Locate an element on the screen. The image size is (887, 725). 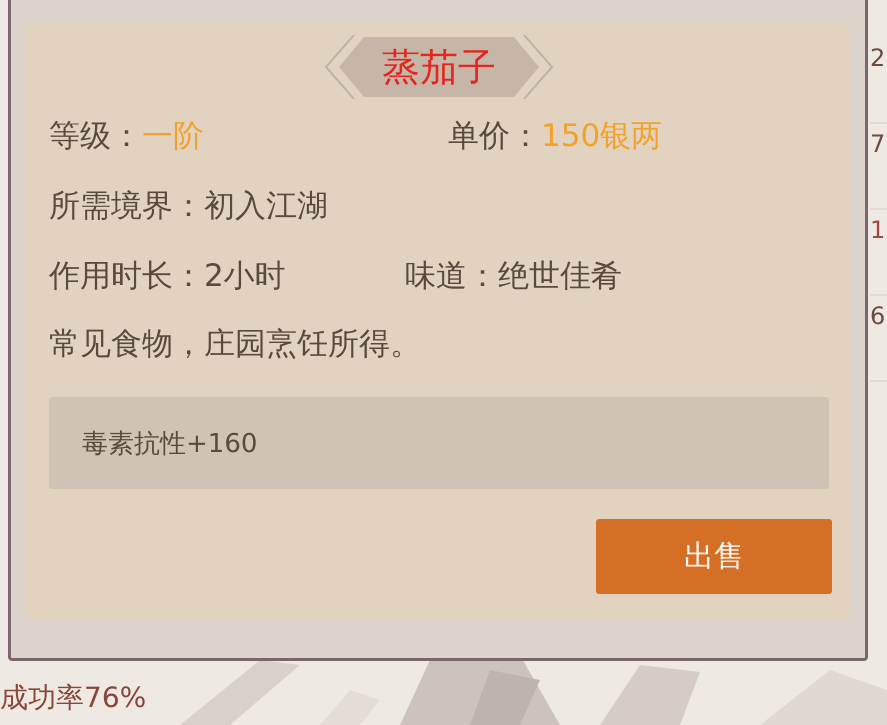
success-rate-text: 成功率76% is located at coordinates (73, 698).